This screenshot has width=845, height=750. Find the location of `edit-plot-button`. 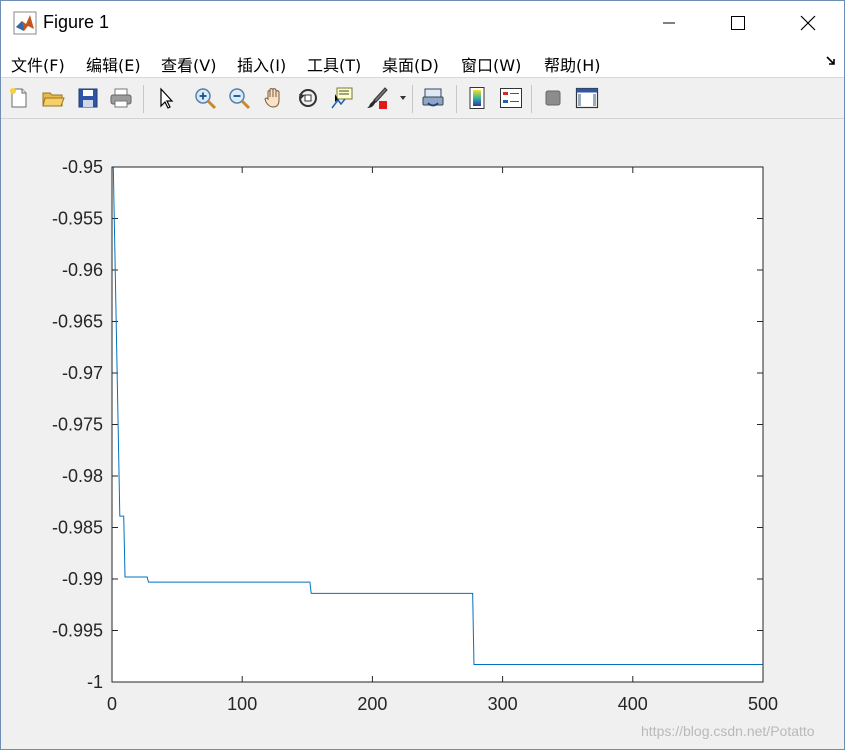

edit-plot-button is located at coordinates (166, 98).